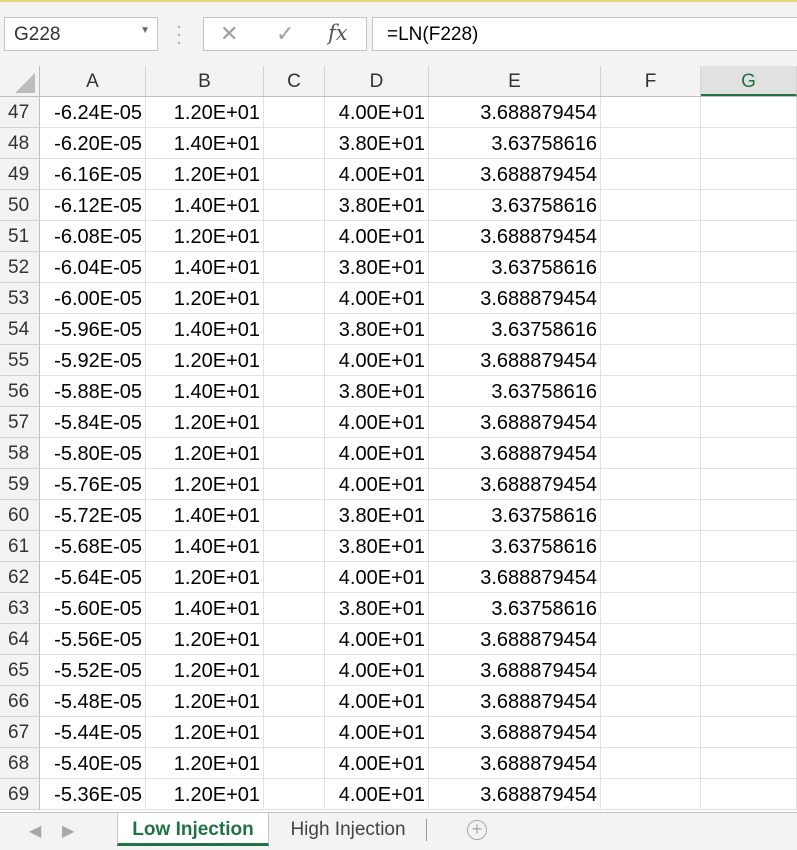 The height and width of the screenshot is (850, 797). What do you see at coordinates (81, 34) in the screenshot?
I see `name-box: G228 ▼` at bounding box center [81, 34].